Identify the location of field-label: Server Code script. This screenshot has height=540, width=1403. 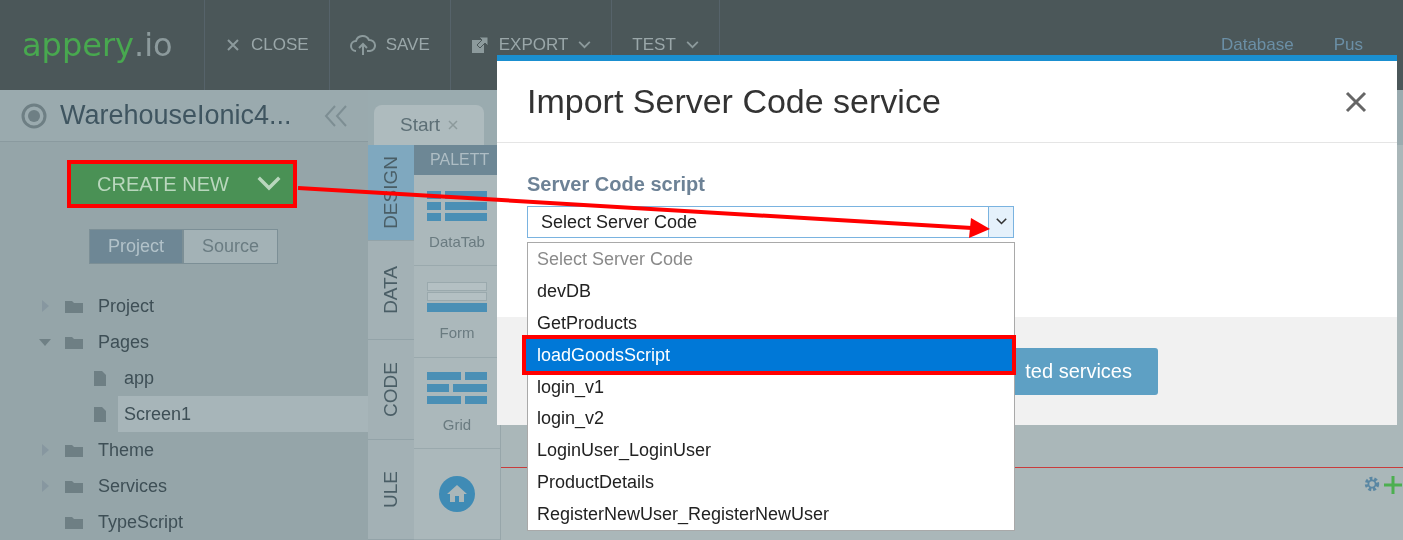
(616, 184).